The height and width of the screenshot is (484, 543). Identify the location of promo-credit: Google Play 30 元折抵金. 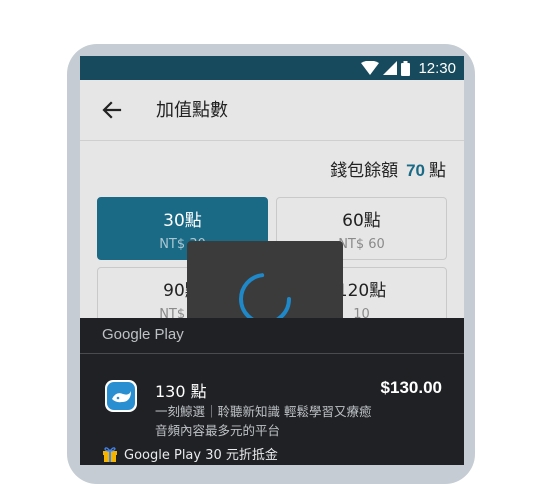
(190, 453).